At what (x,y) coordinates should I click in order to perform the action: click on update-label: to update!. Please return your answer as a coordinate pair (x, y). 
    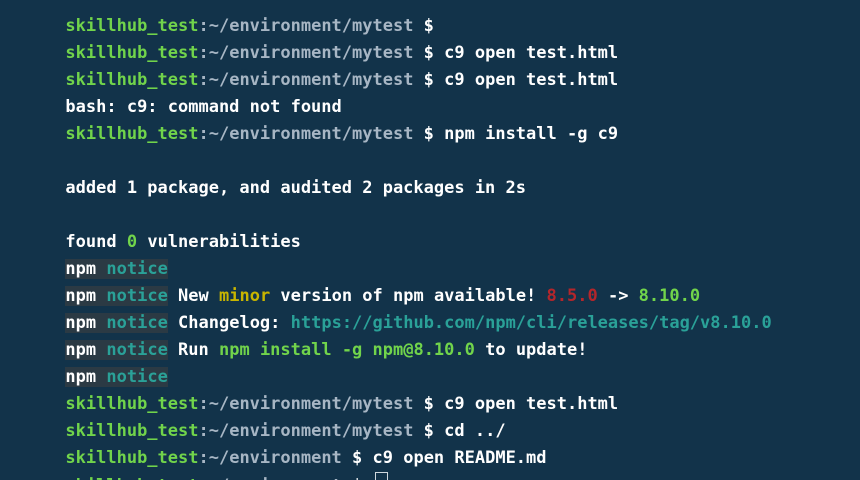
    Looking at the image, I should click on (531, 350).